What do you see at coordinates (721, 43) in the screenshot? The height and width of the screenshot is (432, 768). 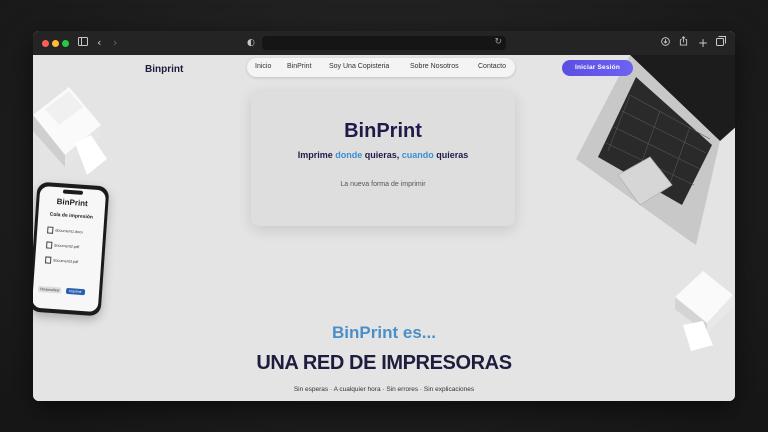 I see `tabs-overview-icon` at bounding box center [721, 43].